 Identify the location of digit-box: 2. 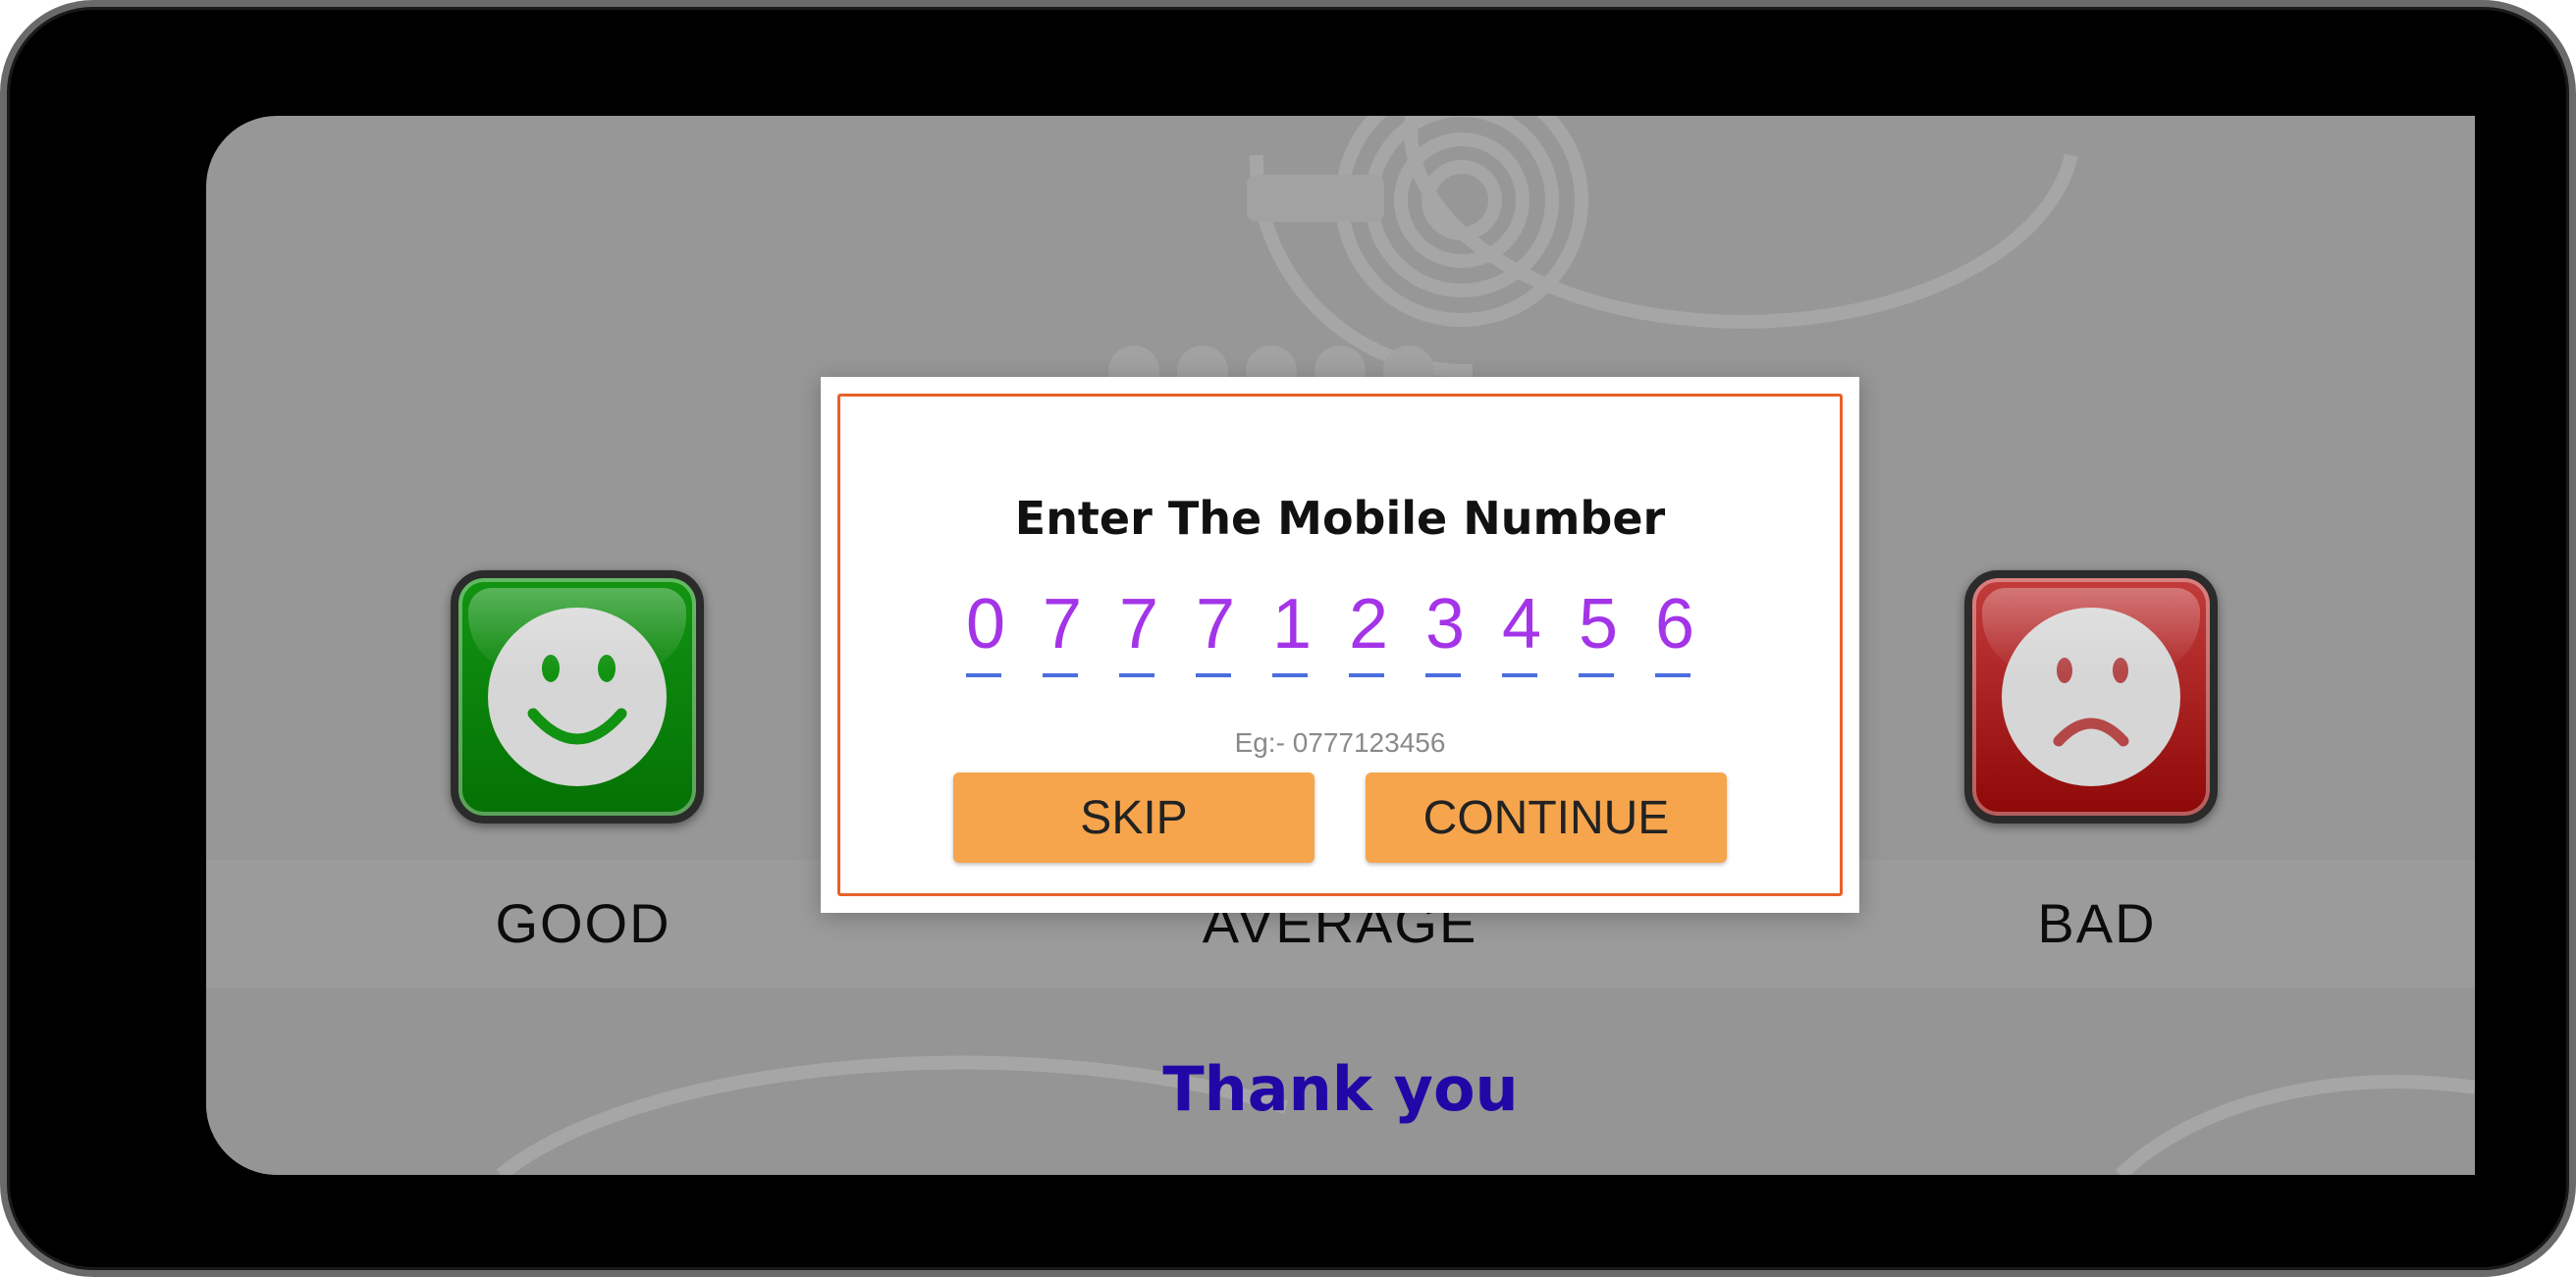
(1368, 630).